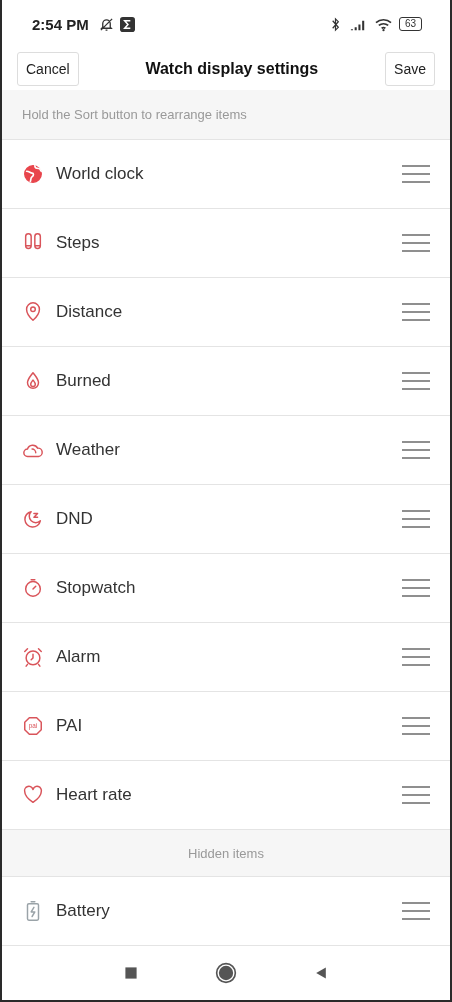 The width and height of the screenshot is (452, 1002). Describe the element at coordinates (33, 588) in the screenshot. I see `stopwatch-icon` at that location.